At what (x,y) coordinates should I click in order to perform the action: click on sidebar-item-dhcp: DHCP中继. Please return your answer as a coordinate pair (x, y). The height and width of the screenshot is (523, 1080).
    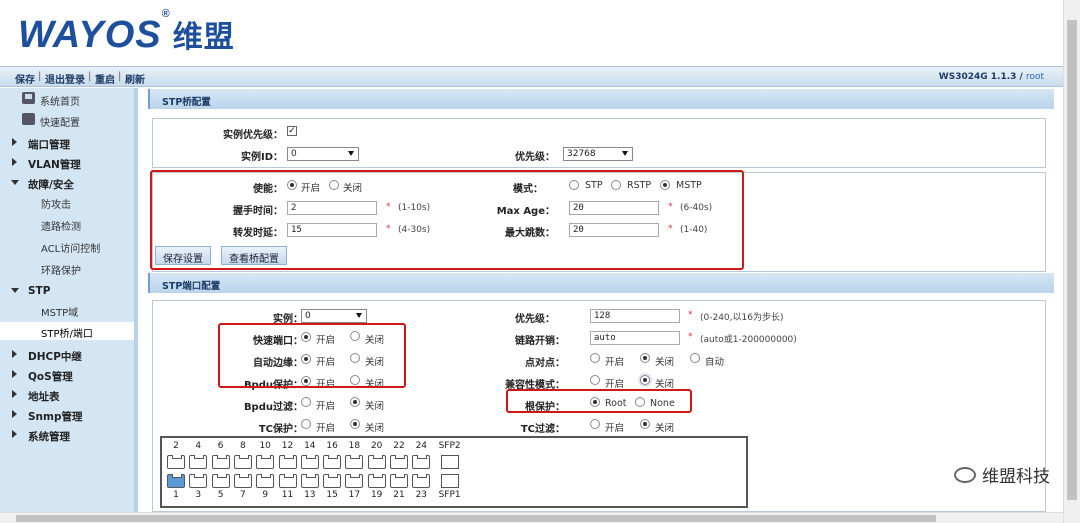
    Looking at the image, I should click on (67, 355).